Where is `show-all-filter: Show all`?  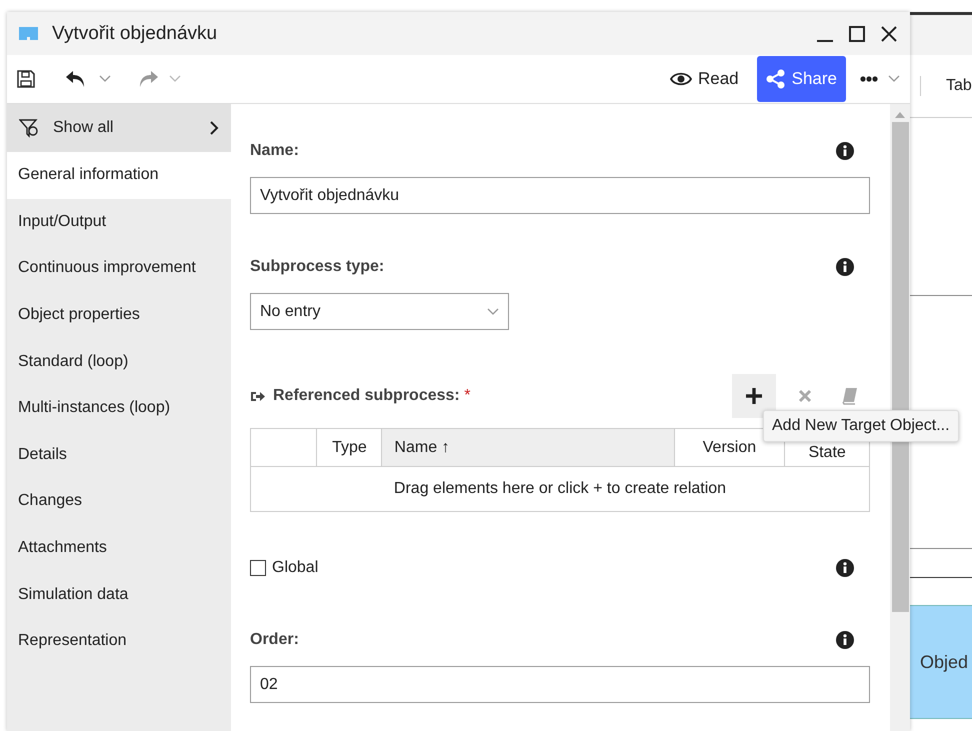 show-all-filter: Show all is located at coordinates (119, 128).